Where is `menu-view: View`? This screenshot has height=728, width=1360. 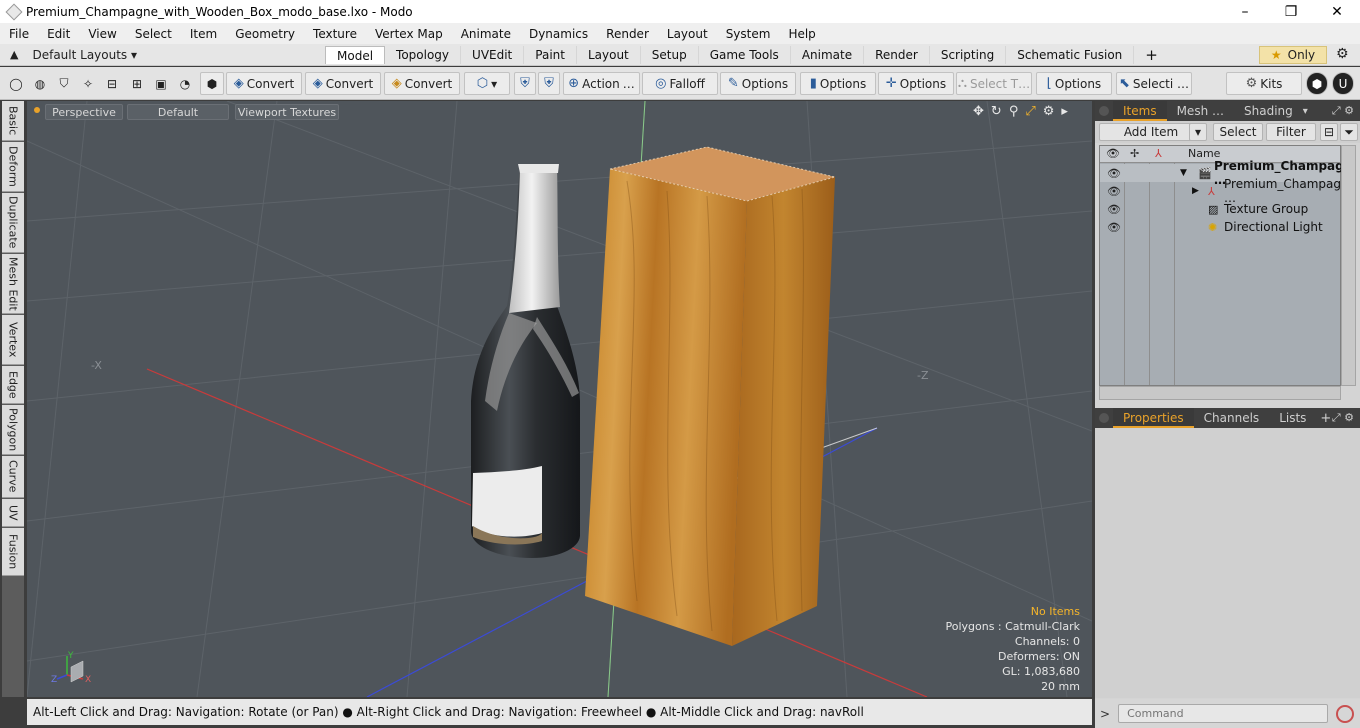 menu-view: View is located at coordinates (102, 34).